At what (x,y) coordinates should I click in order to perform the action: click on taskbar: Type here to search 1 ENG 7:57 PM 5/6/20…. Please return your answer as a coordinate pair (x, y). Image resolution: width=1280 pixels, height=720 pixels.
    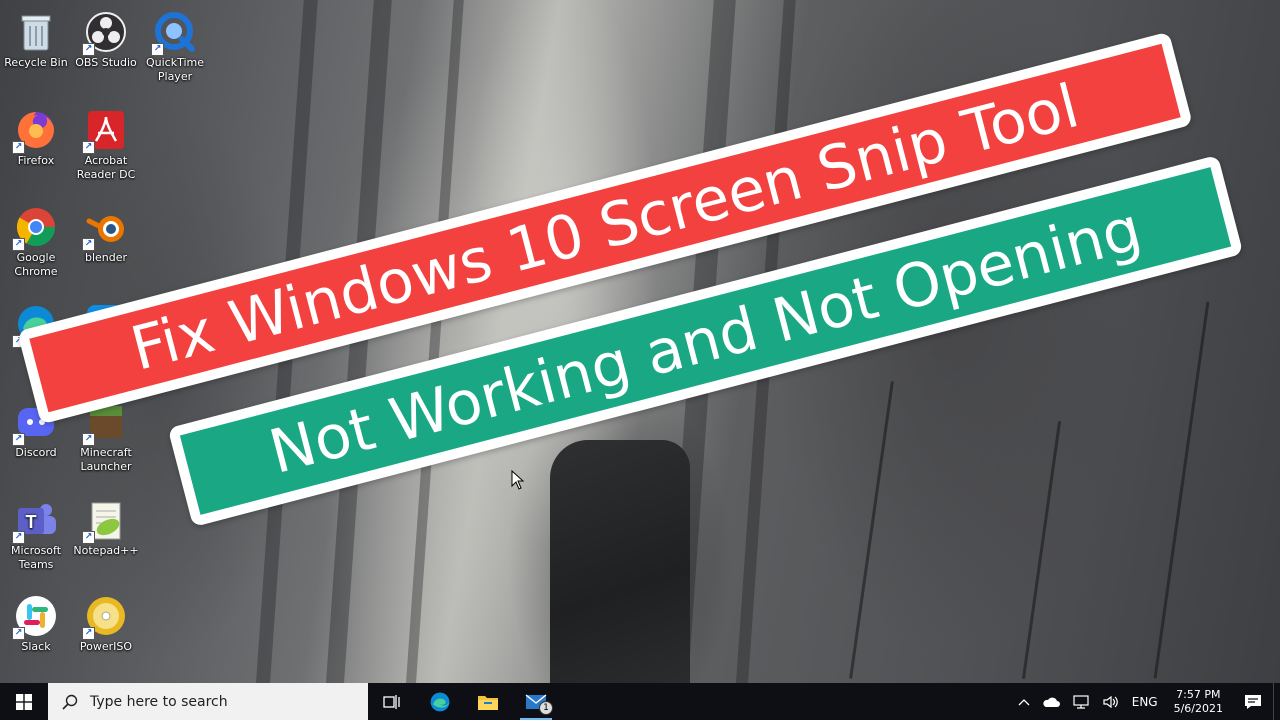
    Looking at the image, I should click on (640, 701).